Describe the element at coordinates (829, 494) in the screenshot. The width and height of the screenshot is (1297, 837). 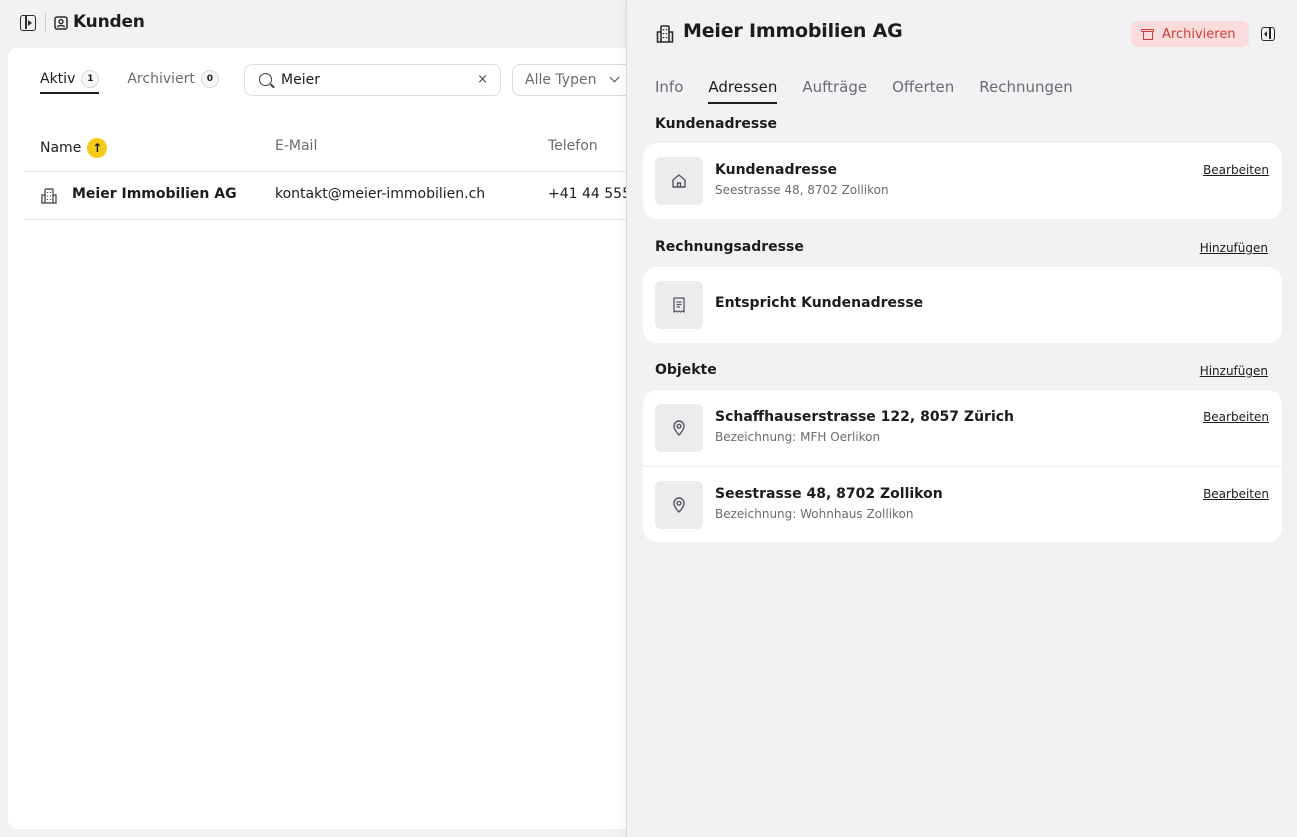
I see `item-title: Seestrasse 48, 8702 Zollikon` at that location.